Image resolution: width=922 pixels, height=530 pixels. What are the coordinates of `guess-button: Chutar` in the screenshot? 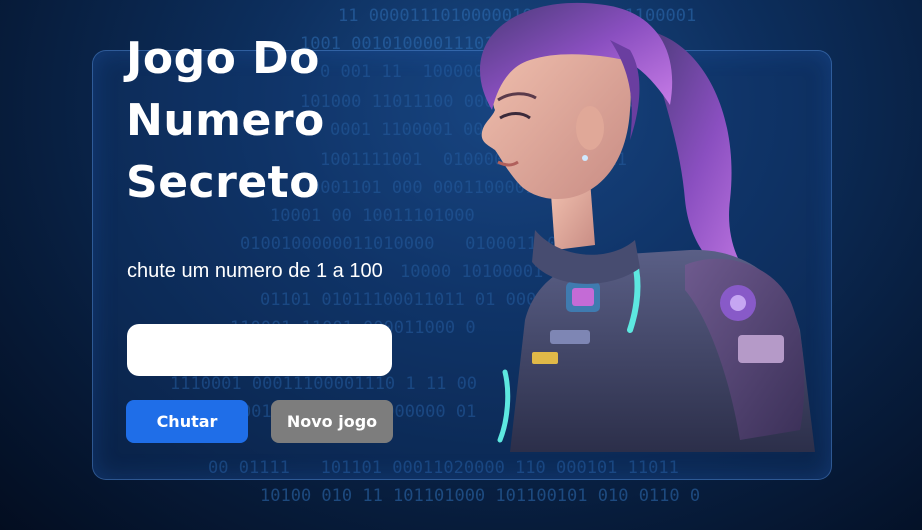 It's located at (187, 421).